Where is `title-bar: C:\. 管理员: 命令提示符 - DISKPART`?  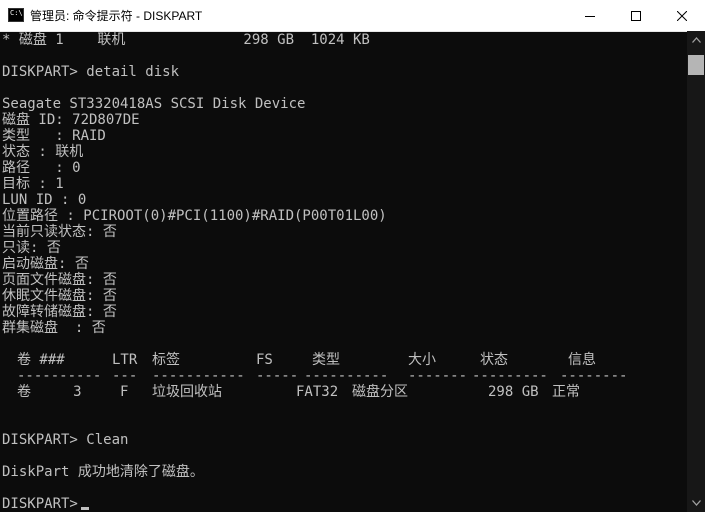
title-bar: C:\. 管理员: 命令提示符 - DISKPART is located at coordinates (352, 16).